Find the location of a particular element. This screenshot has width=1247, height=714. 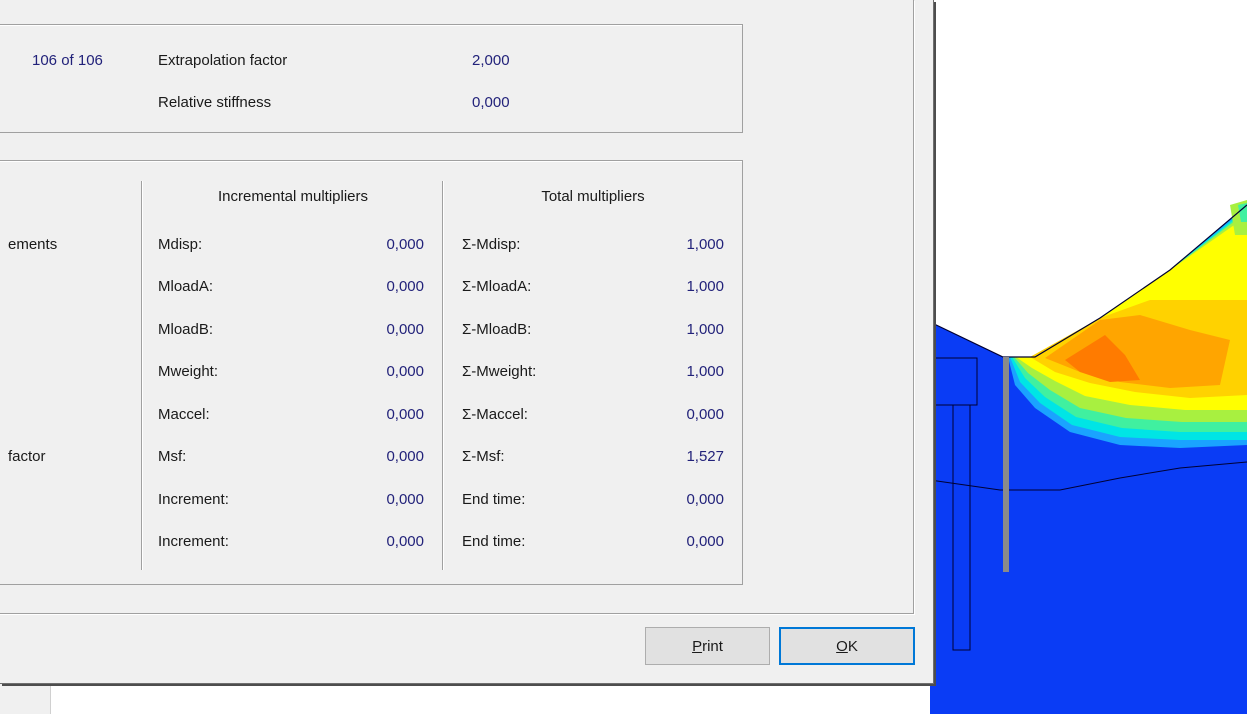

inc-mweight-label: Mweight: is located at coordinates (188, 371).